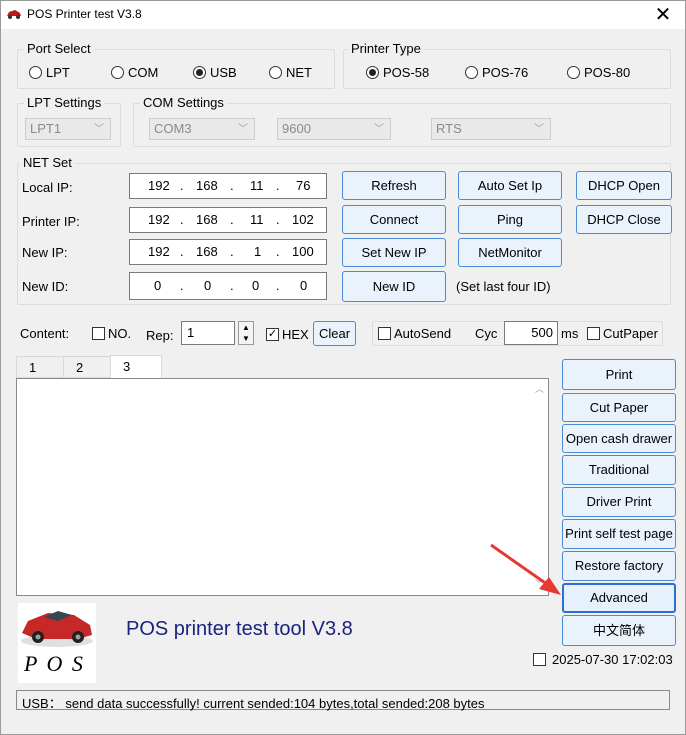 The image size is (686, 735). What do you see at coordinates (290, 72) in the screenshot?
I see `radio-net: NET` at bounding box center [290, 72].